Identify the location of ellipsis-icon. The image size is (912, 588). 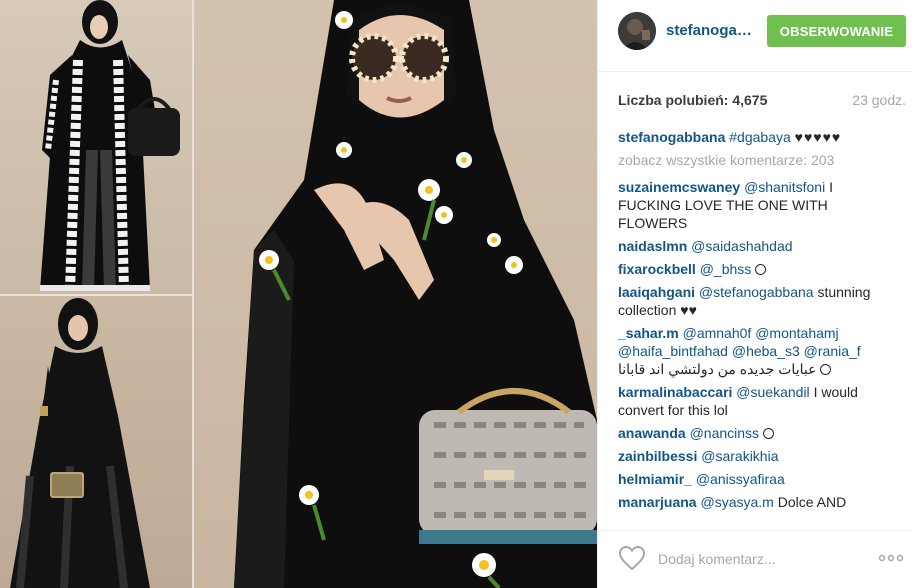
(891, 558).